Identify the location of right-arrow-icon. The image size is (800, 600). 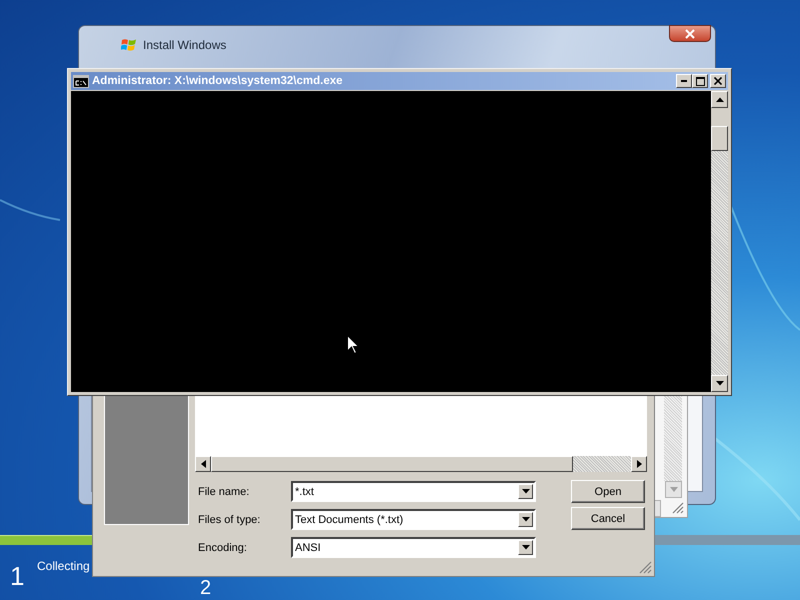
(639, 464).